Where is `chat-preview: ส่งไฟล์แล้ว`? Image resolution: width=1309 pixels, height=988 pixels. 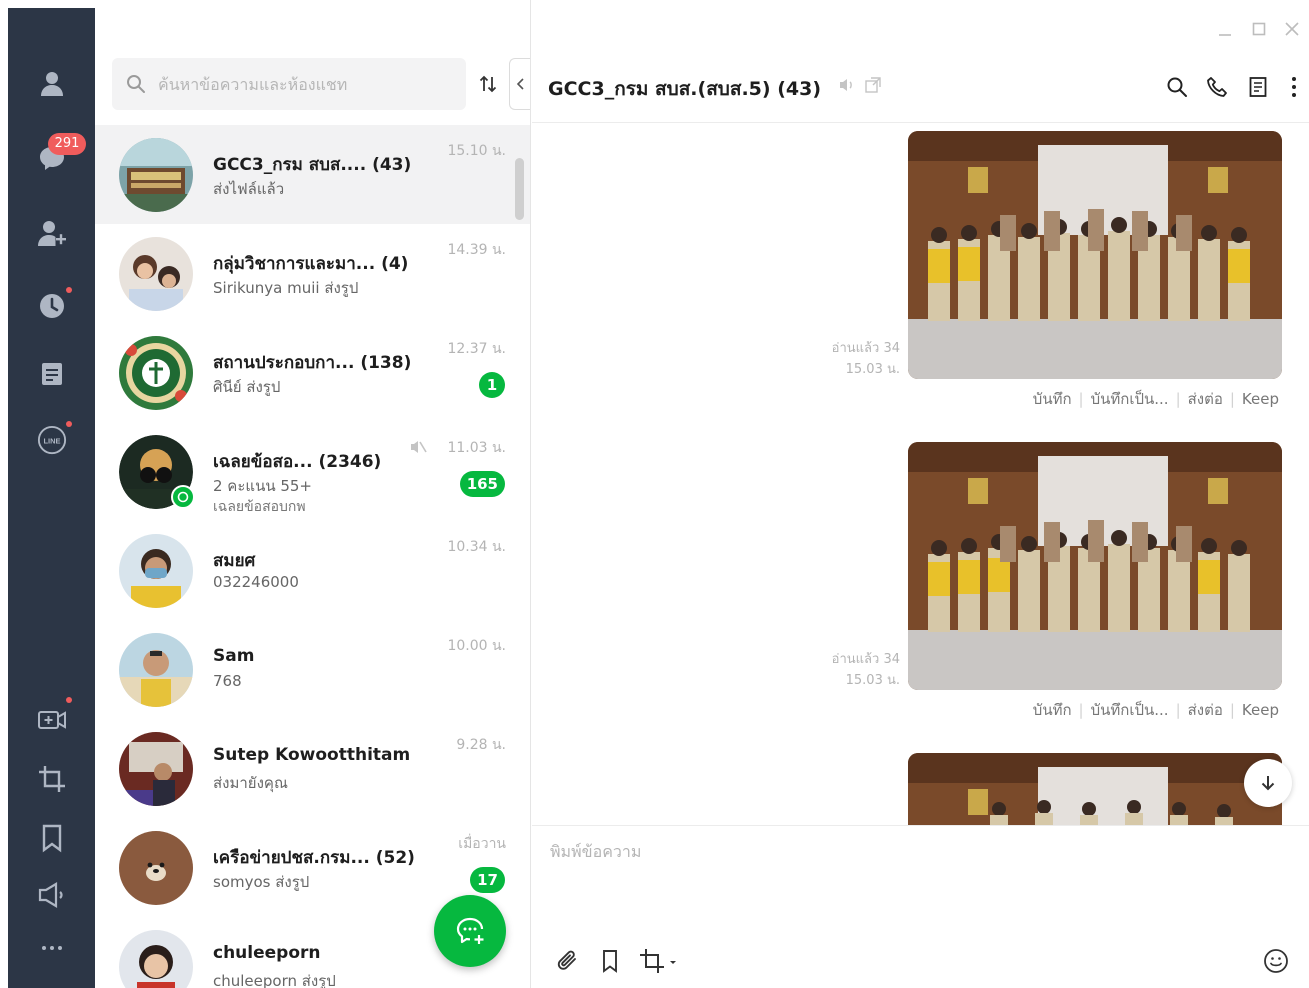 chat-preview: ส่งไฟล์แล้ว is located at coordinates (249, 189).